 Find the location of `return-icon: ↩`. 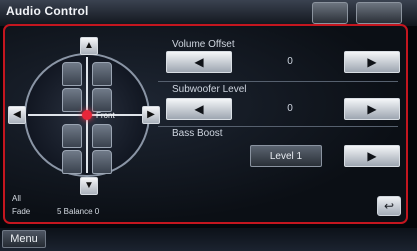

return-icon: ↩ is located at coordinates (389, 206).